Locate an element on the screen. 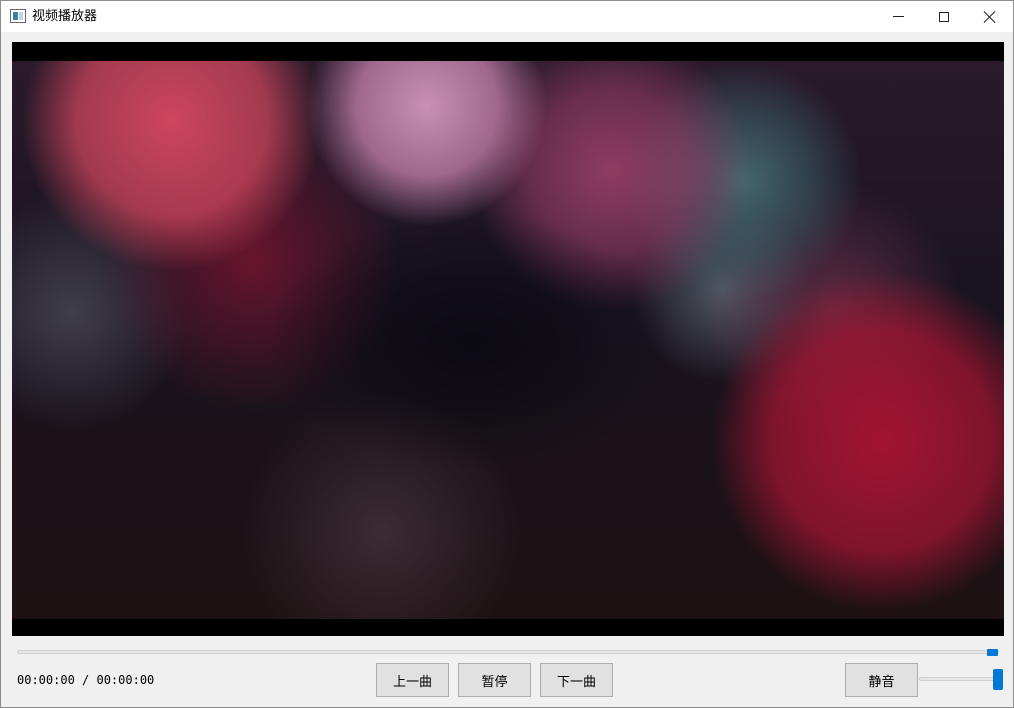 The width and height of the screenshot is (1014, 708). next-button: 下一曲 is located at coordinates (576, 680).